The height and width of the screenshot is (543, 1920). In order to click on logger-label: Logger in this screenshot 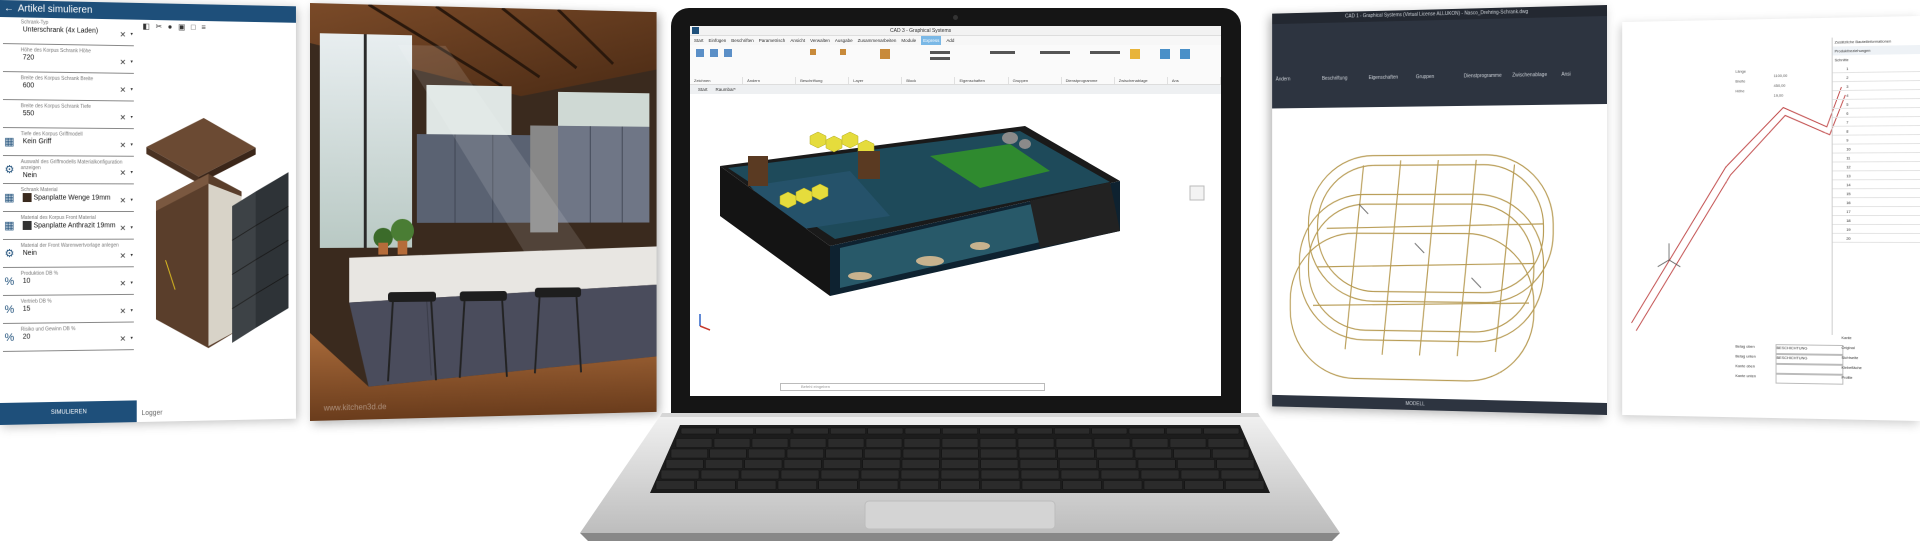, I will do `click(152, 413)`.